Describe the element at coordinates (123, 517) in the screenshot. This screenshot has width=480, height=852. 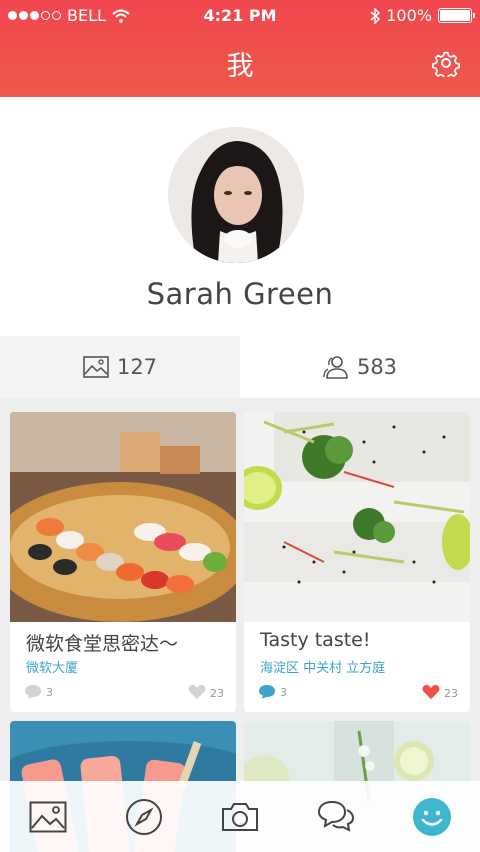
I see `post-image-sushi` at that location.